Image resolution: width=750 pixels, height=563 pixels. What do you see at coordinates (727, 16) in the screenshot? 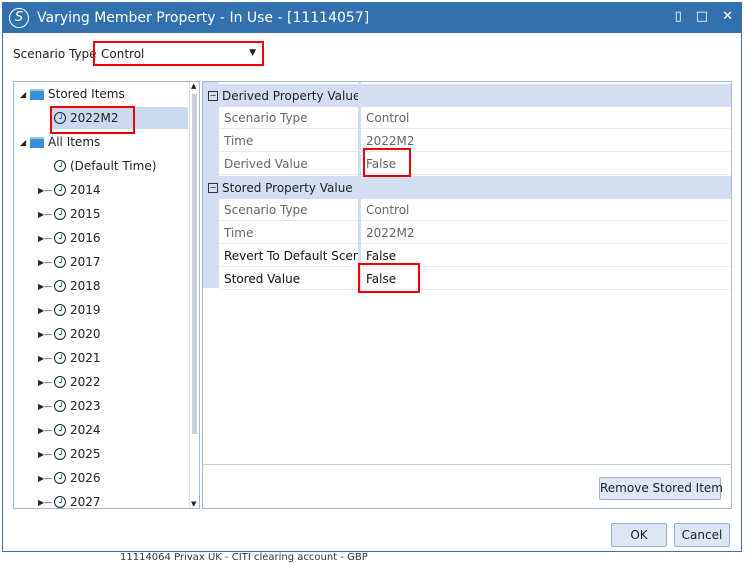
I see `close-icon: ✕` at bounding box center [727, 16].